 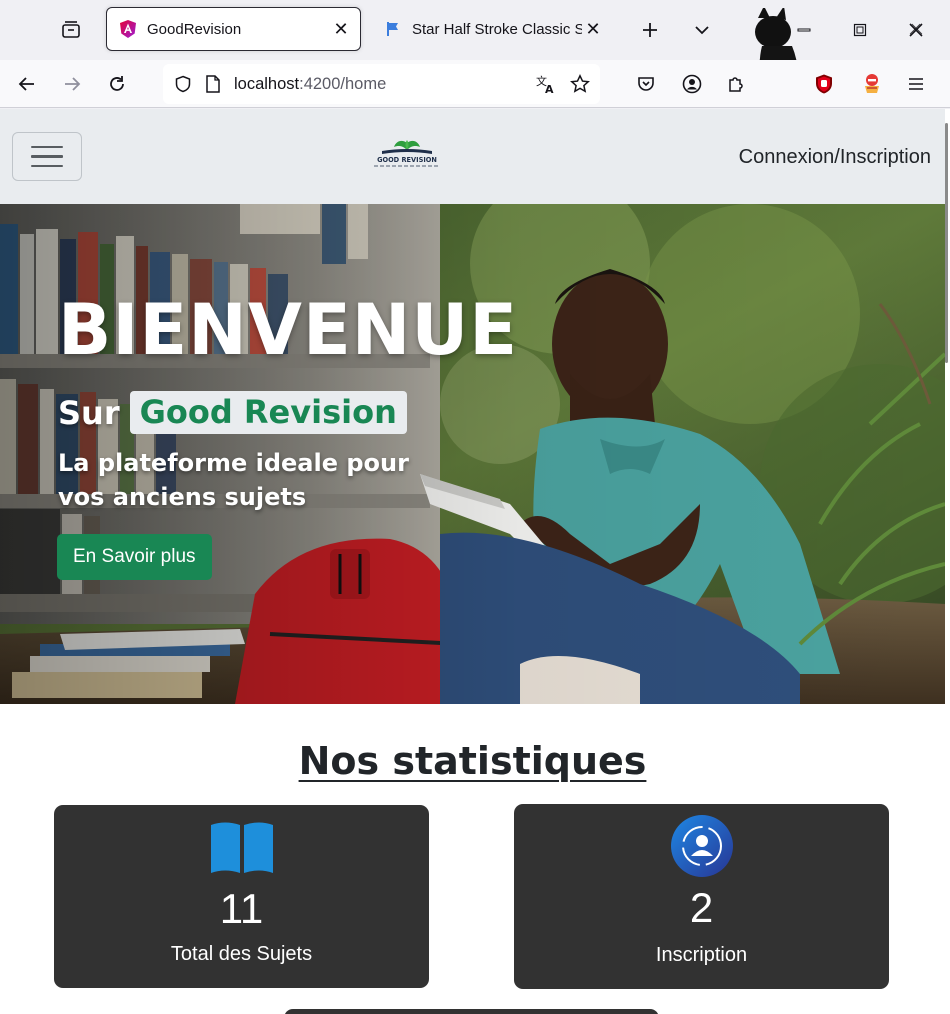 I want to click on hero-sur-text: Sur, so click(x=89, y=412).